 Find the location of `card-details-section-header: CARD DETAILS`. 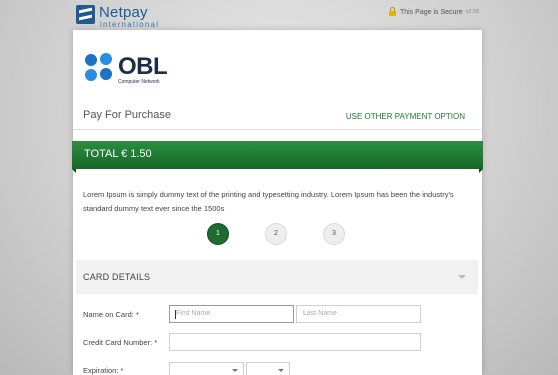

card-details-section-header: CARD DETAILS is located at coordinates (277, 277).